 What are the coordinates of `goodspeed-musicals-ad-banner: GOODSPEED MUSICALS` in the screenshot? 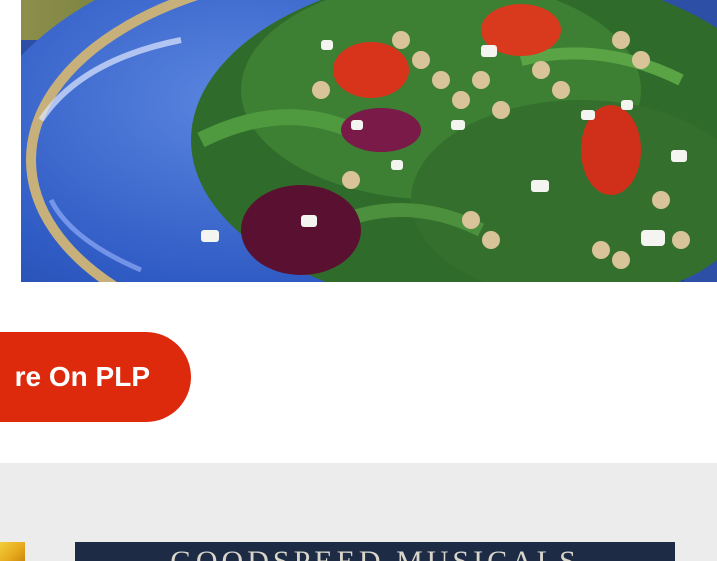 It's located at (375, 551).